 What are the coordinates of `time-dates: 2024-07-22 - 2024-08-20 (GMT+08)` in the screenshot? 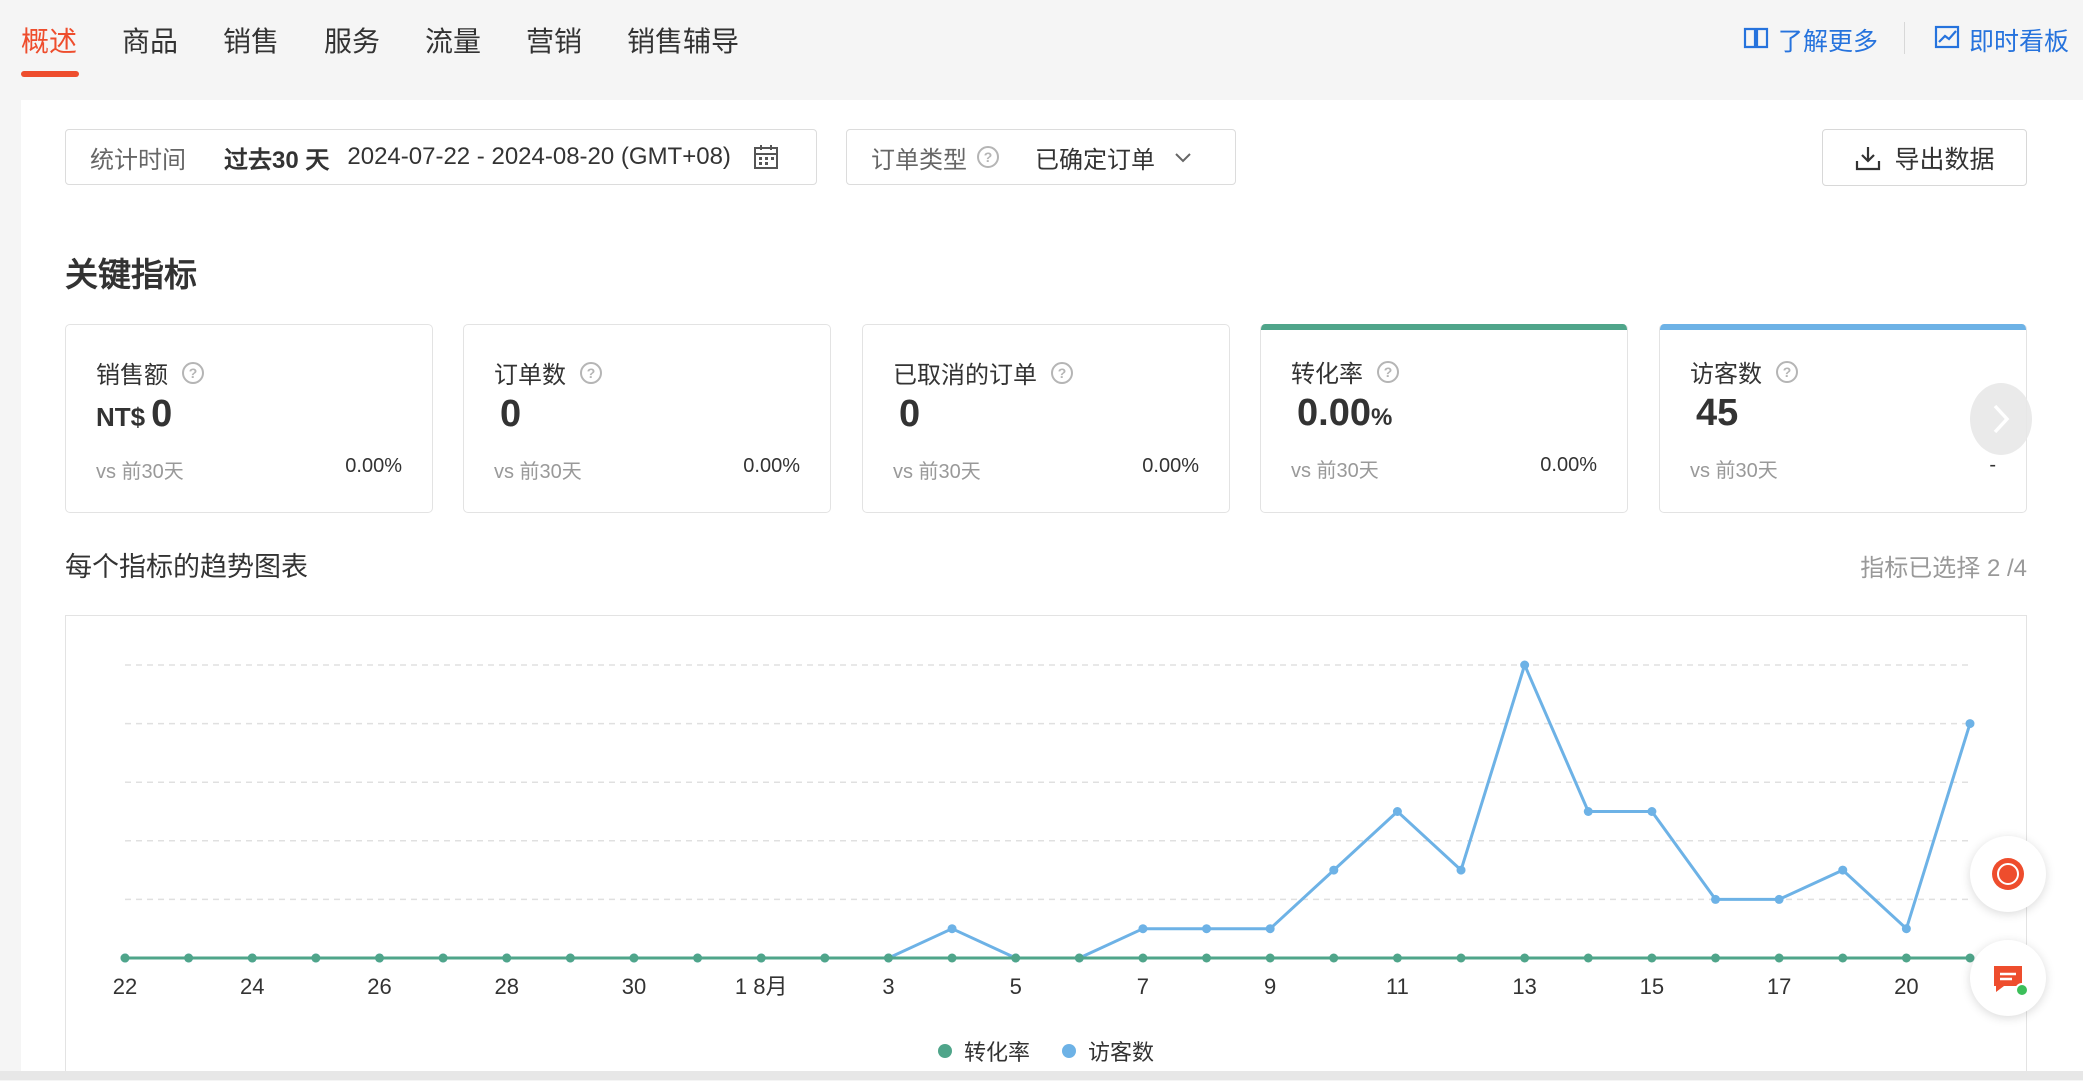 It's located at (539, 156).